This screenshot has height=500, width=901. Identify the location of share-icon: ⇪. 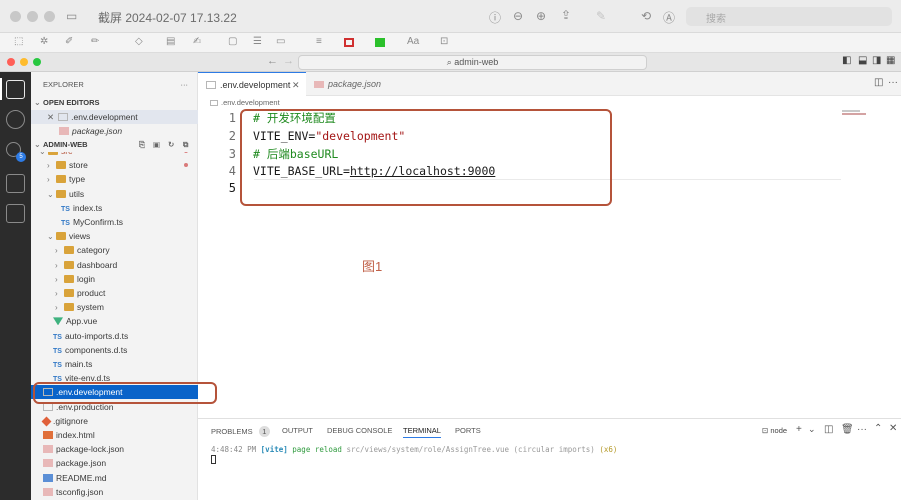
(566, 15).